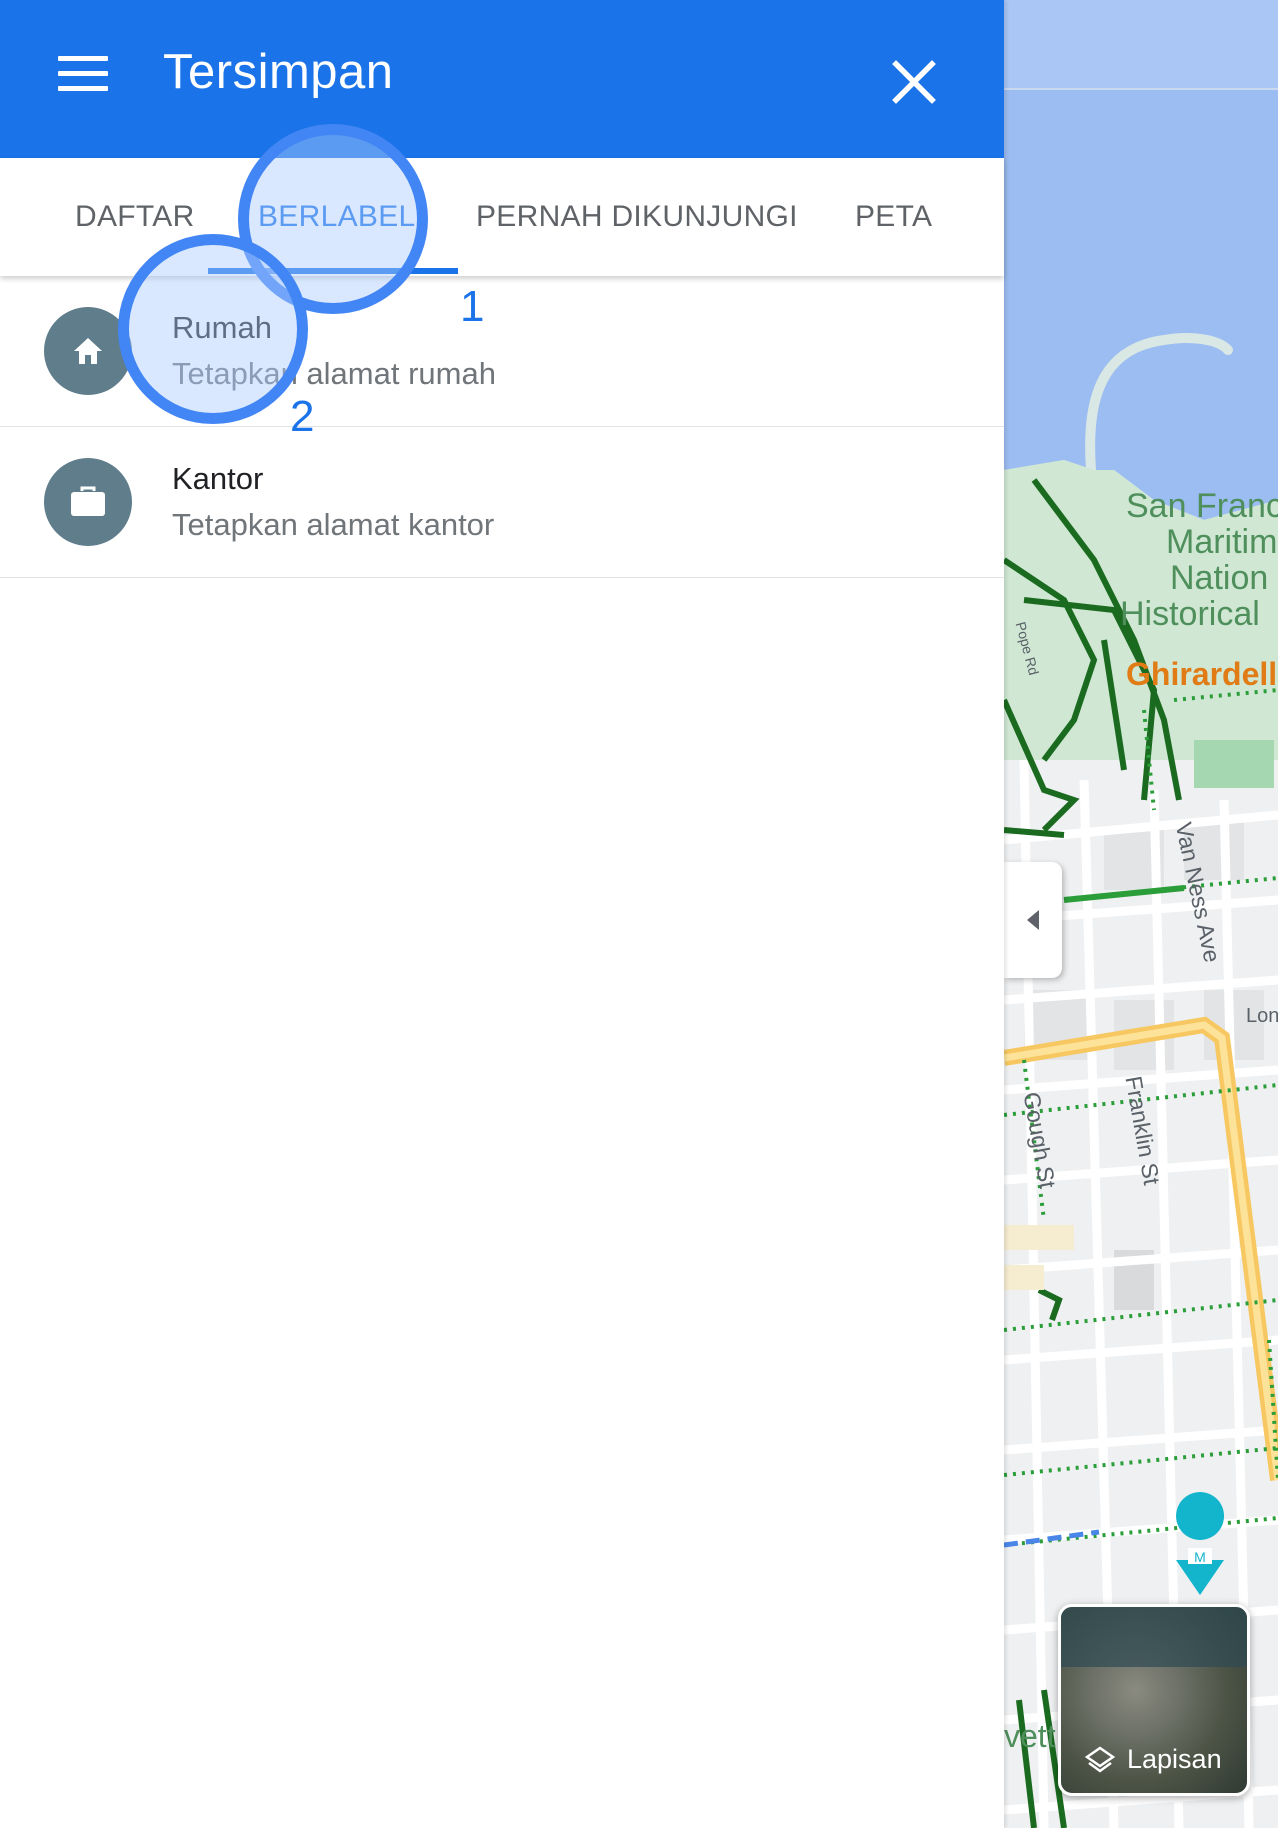 Image resolution: width=1278 pixels, height=1828 pixels. Describe the element at coordinates (914, 82) in the screenshot. I see `close-icon` at that location.